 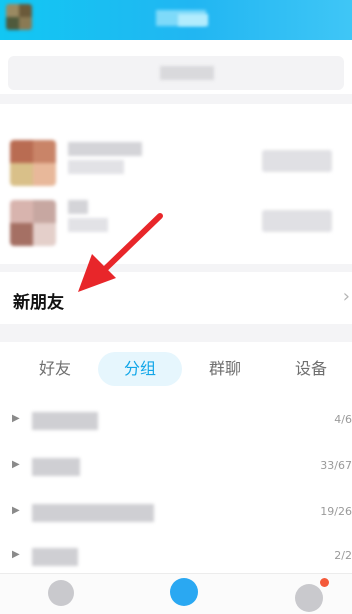 I want to click on bottom-nav, so click(x=176, y=593).